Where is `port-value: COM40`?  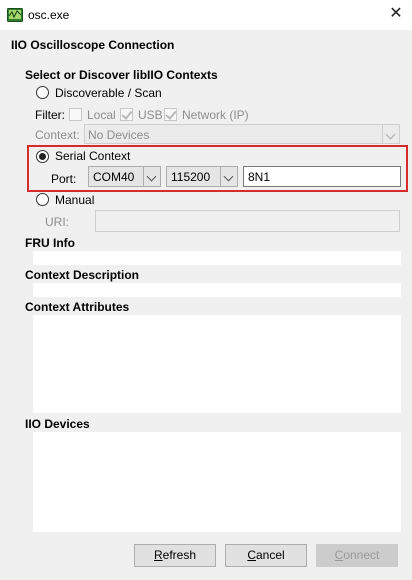 port-value: COM40 is located at coordinates (114, 177).